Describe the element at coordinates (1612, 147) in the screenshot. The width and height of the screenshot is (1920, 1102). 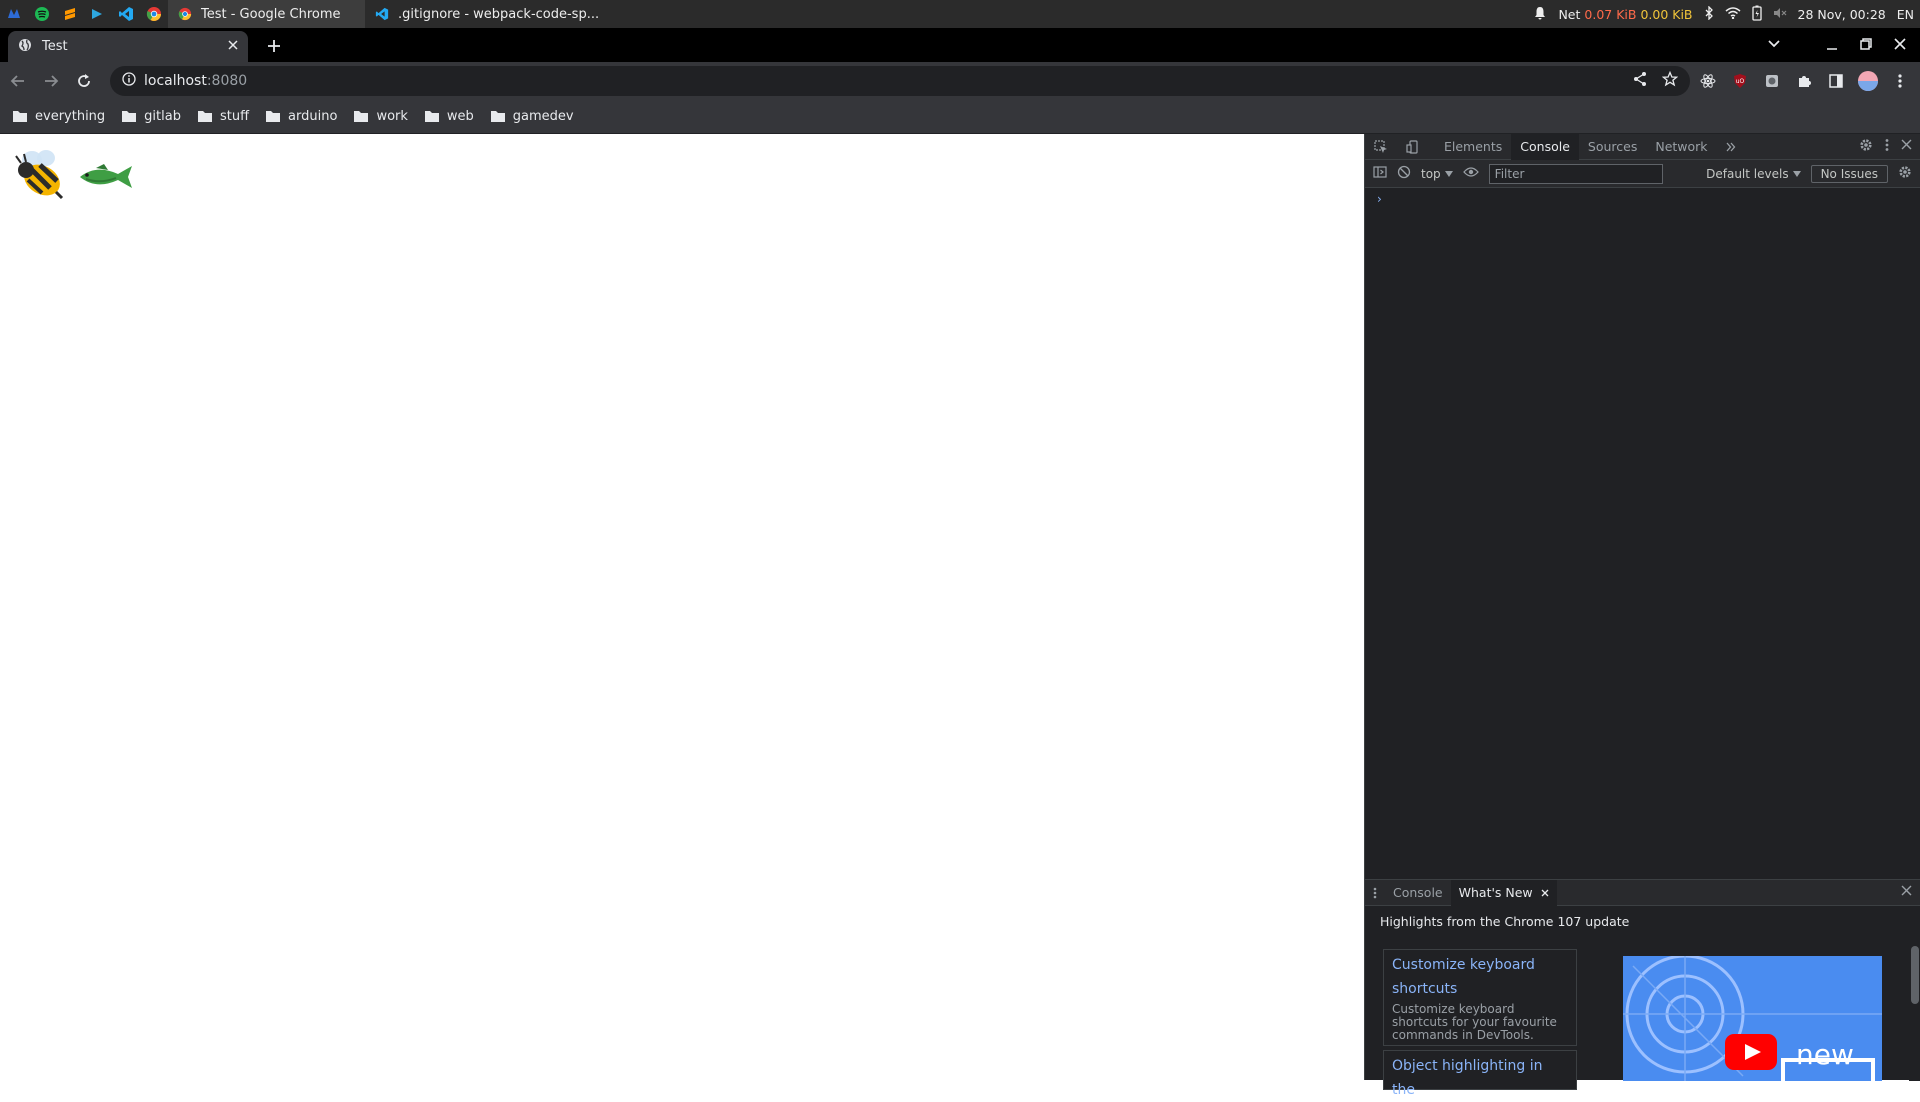
I see `tab-sources: Sources` at that location.